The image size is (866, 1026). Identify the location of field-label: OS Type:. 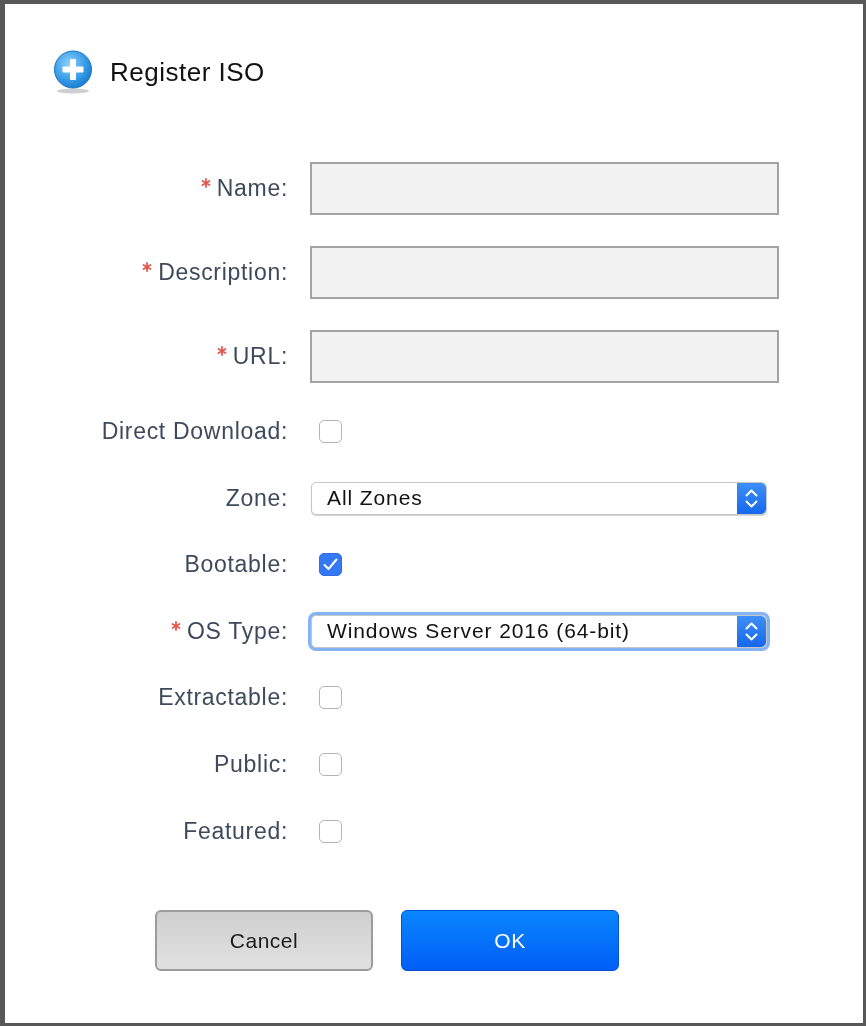
(237, 631).